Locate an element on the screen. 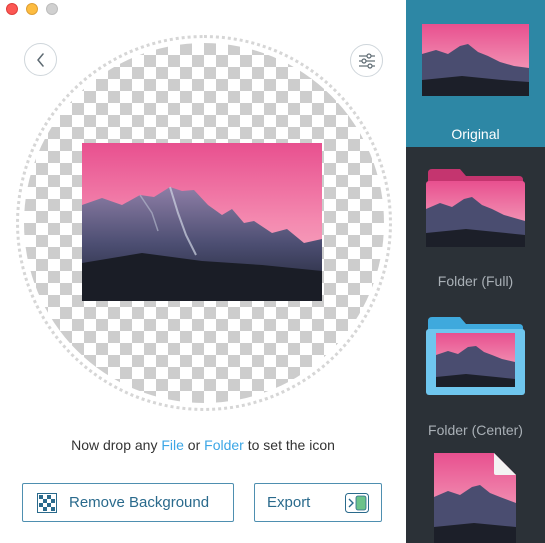 This screenshot has width=545, height=543. original-thumbnail is located at coordinates (475, 60).